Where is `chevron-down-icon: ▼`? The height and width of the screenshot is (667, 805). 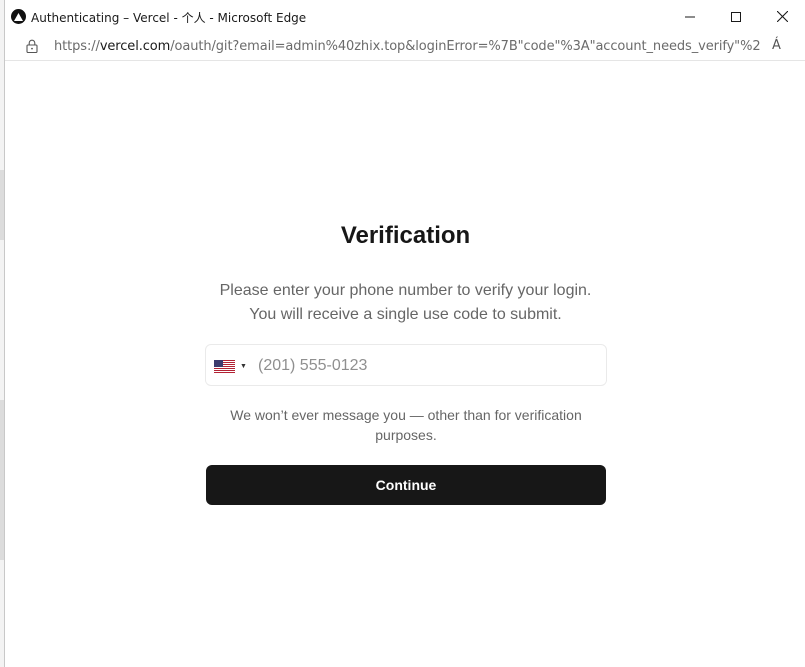
chevron-down-icon: ▼ is located at coordinates (243, 366).